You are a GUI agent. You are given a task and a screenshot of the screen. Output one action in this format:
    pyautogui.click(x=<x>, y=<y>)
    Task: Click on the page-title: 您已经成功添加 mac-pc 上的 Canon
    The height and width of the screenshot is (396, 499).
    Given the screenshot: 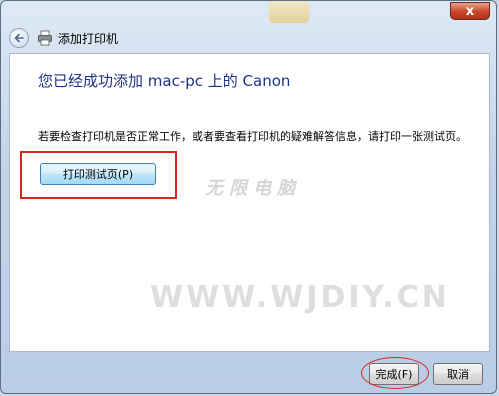 What is the action you would take?
    pyautogui.click(x=164, y=81)
    